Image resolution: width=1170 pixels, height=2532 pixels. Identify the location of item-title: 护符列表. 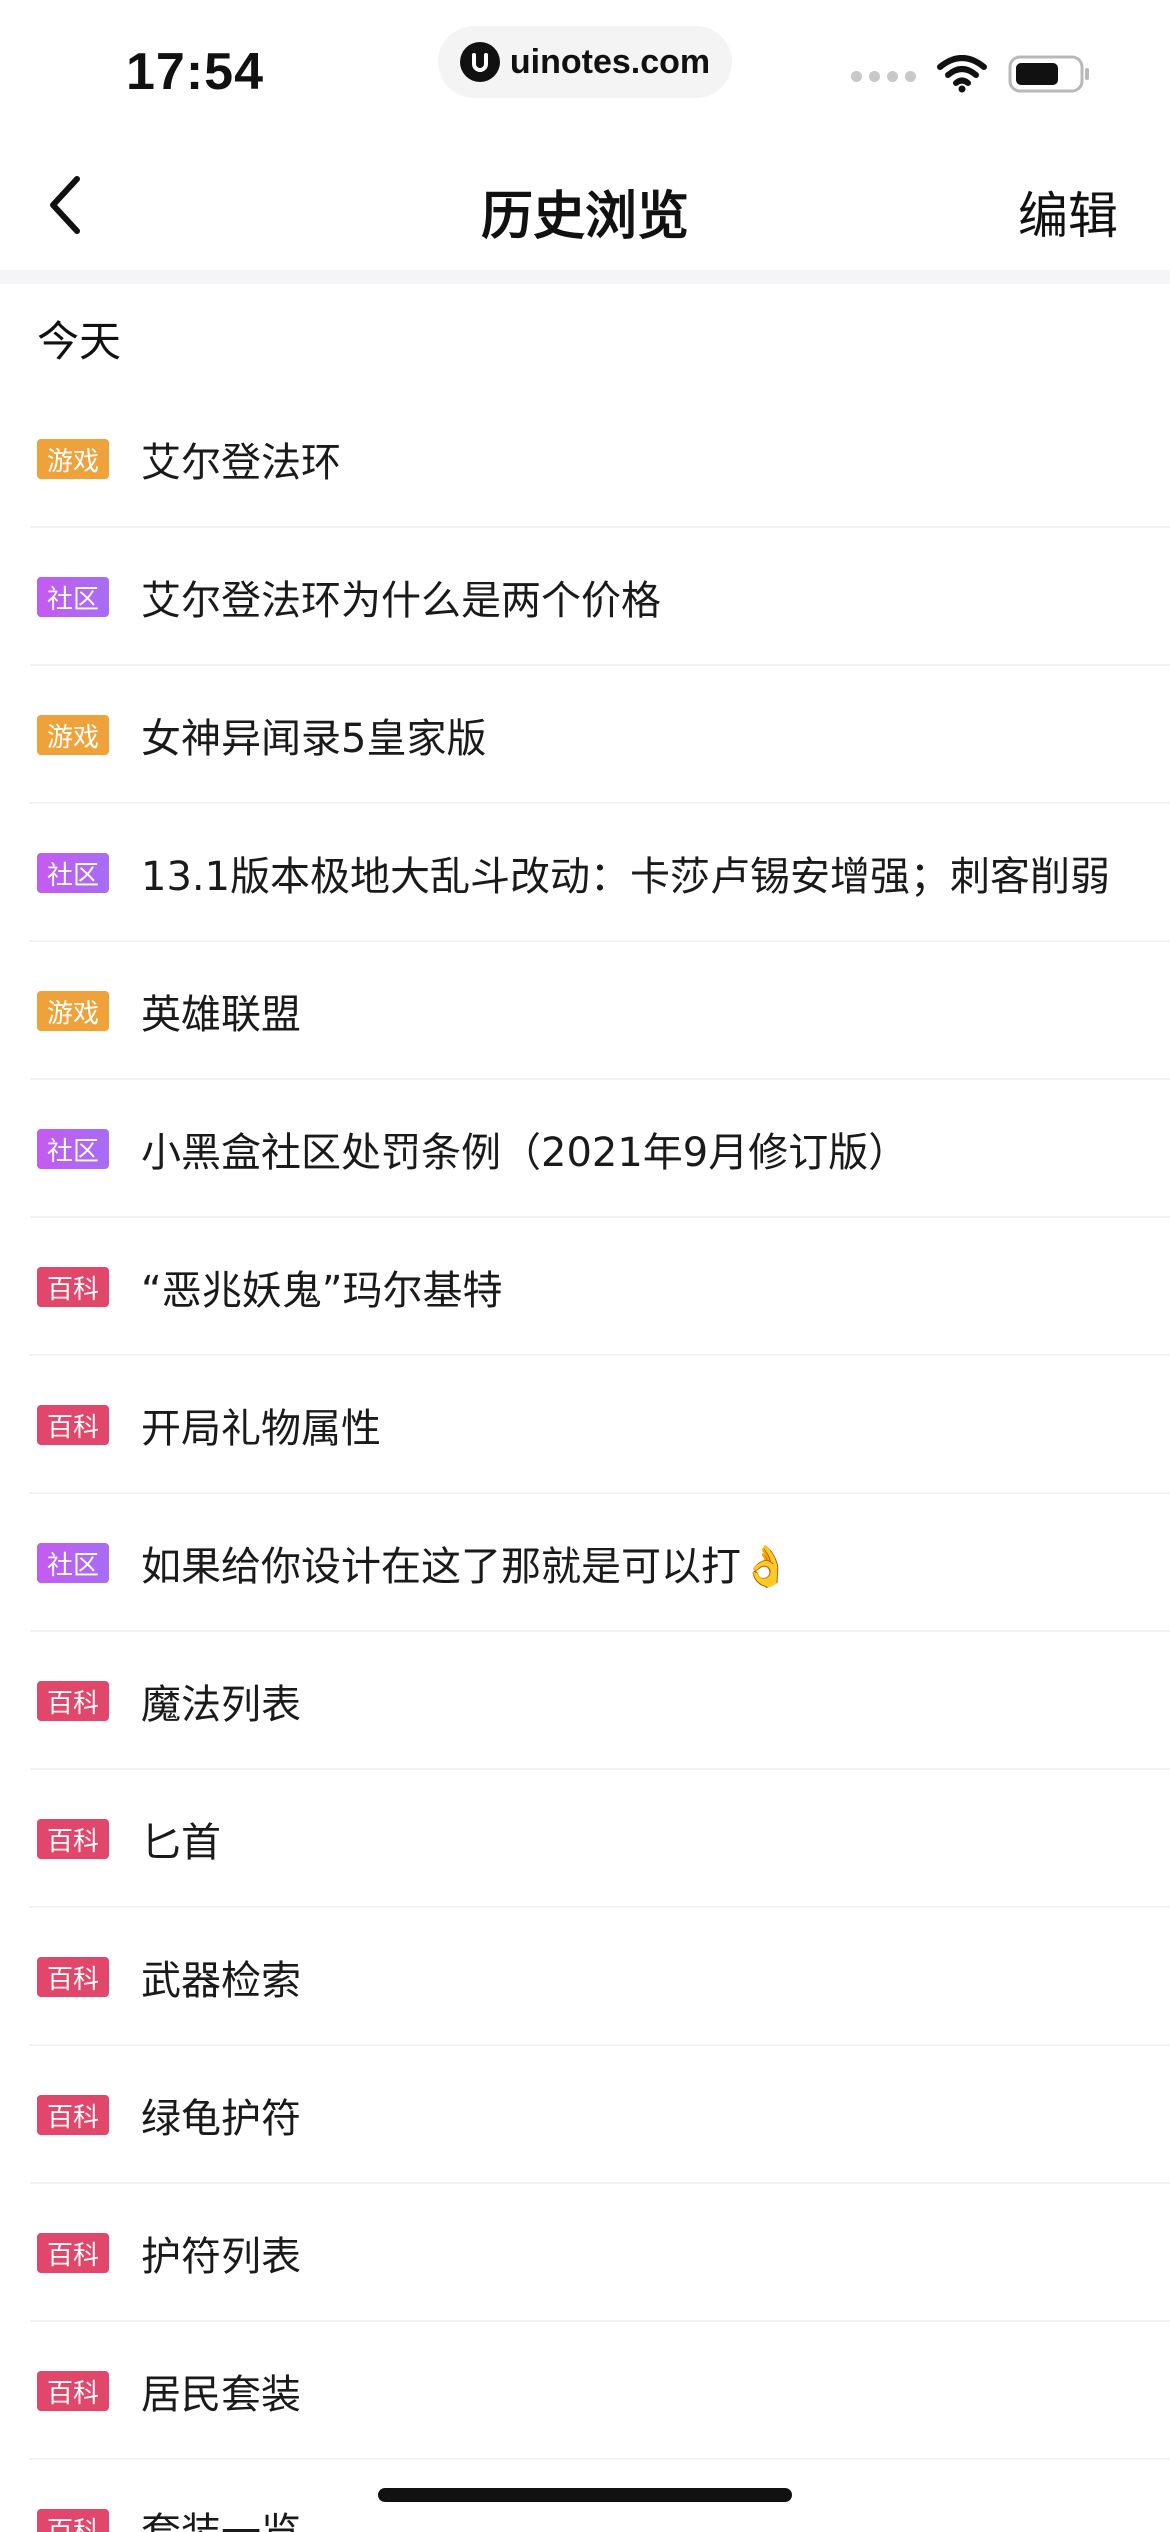
(221, 2257).